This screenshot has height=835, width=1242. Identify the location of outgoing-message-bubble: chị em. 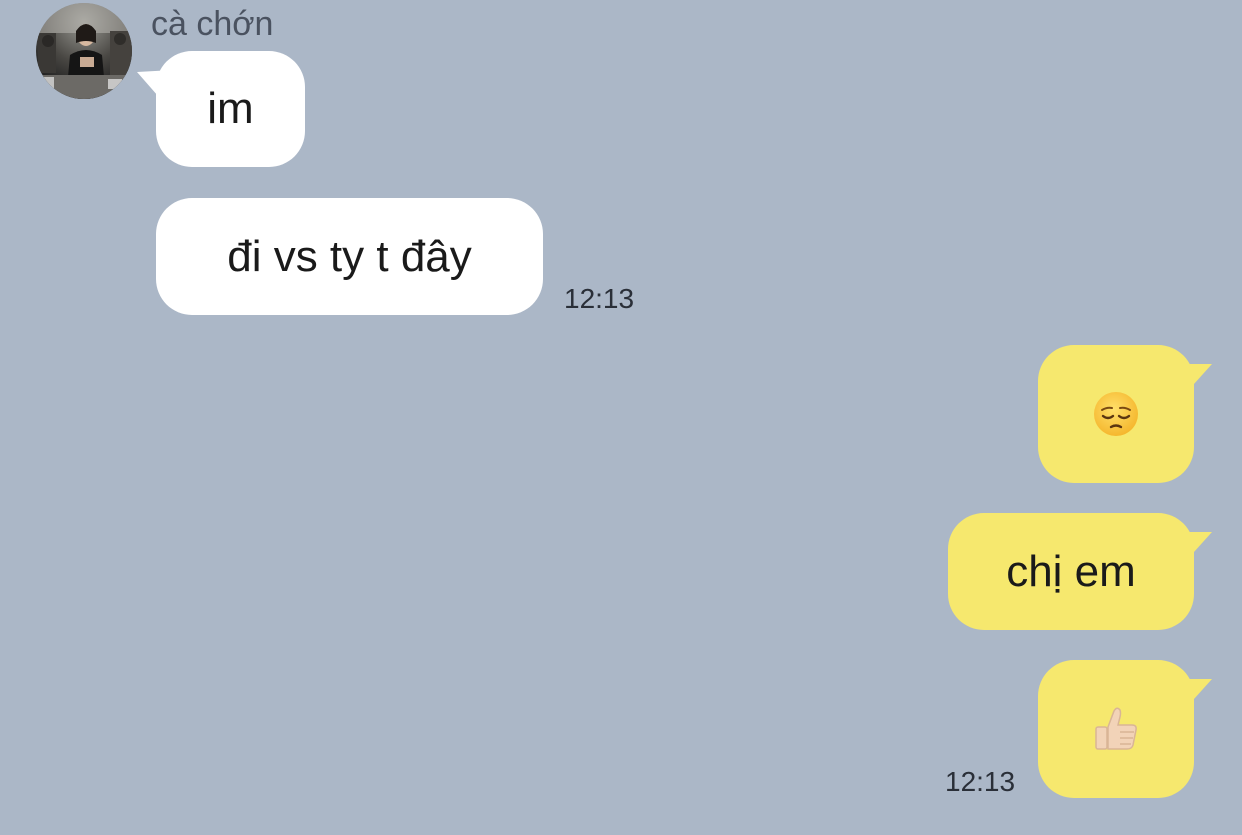
(1071, 571).